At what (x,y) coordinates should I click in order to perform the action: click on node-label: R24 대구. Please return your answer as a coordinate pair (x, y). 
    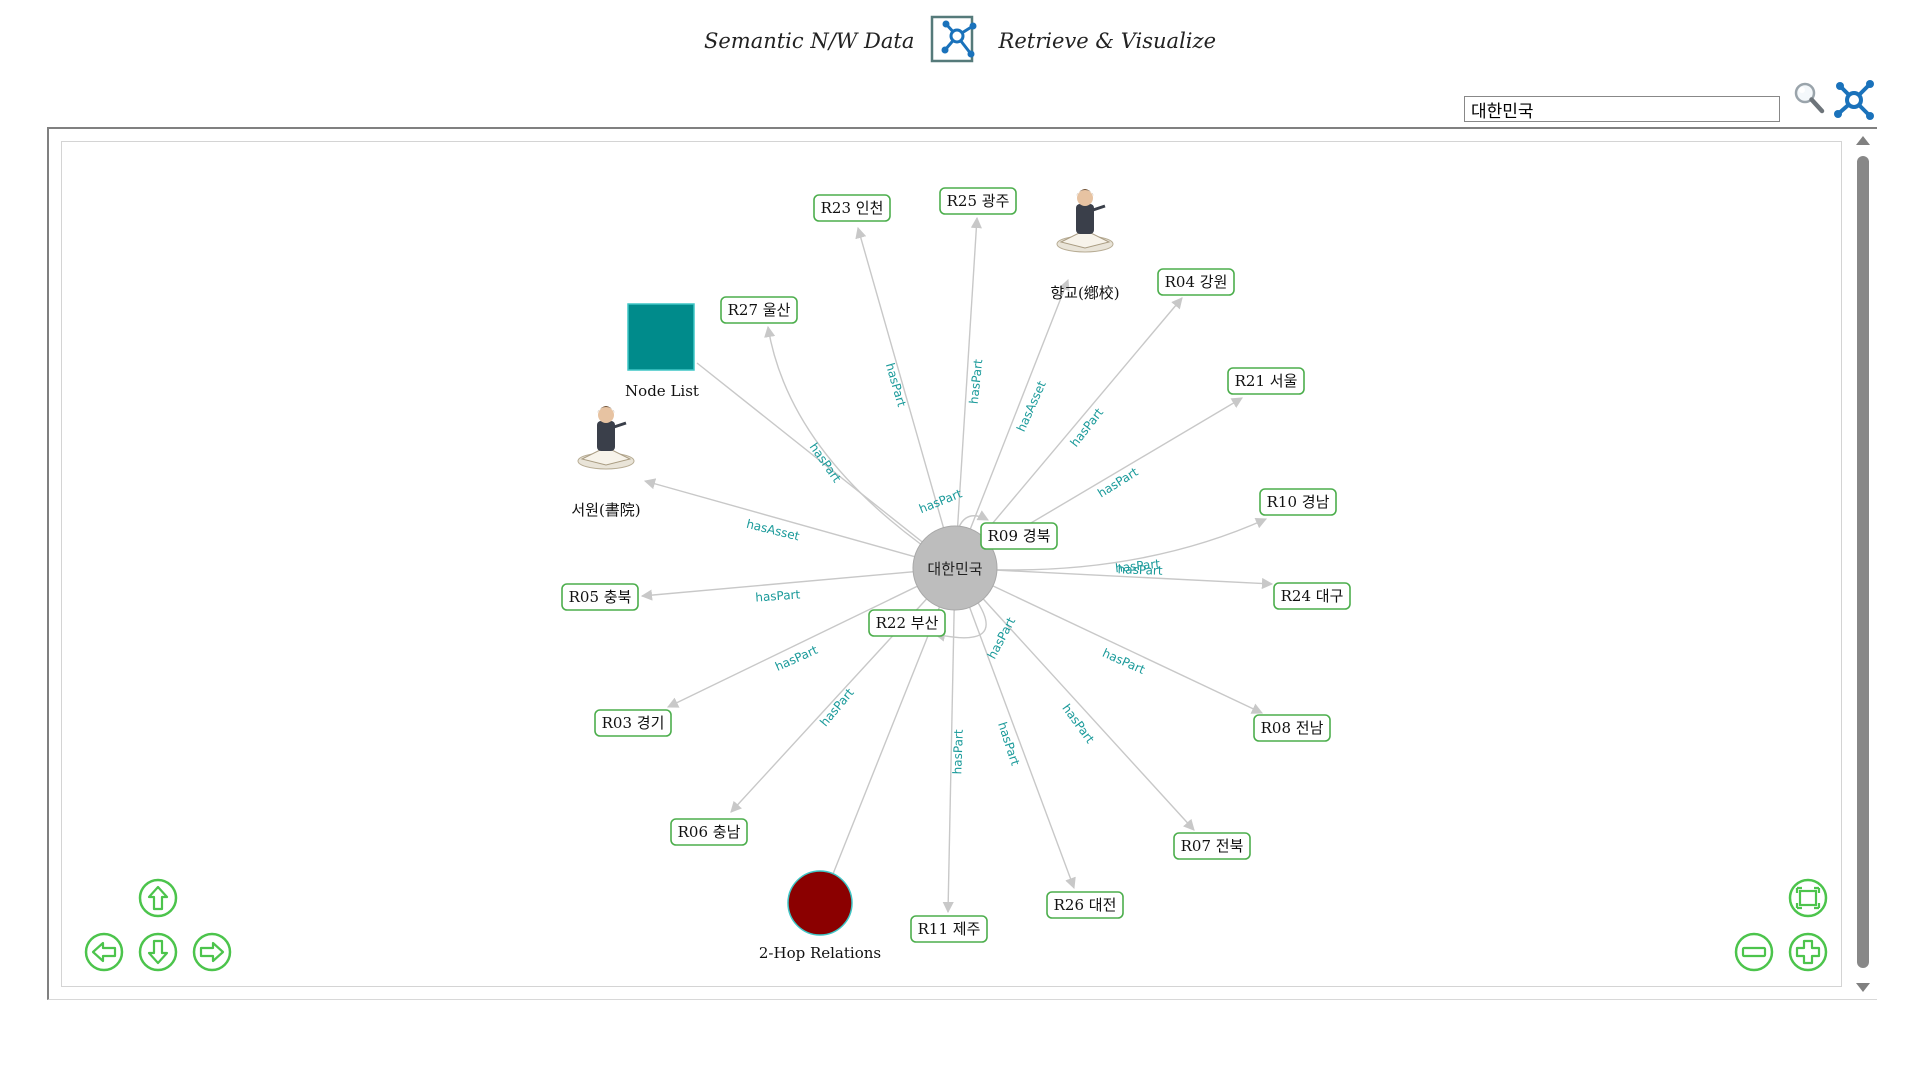
    Looking at the image, I should click on (1312, 596).